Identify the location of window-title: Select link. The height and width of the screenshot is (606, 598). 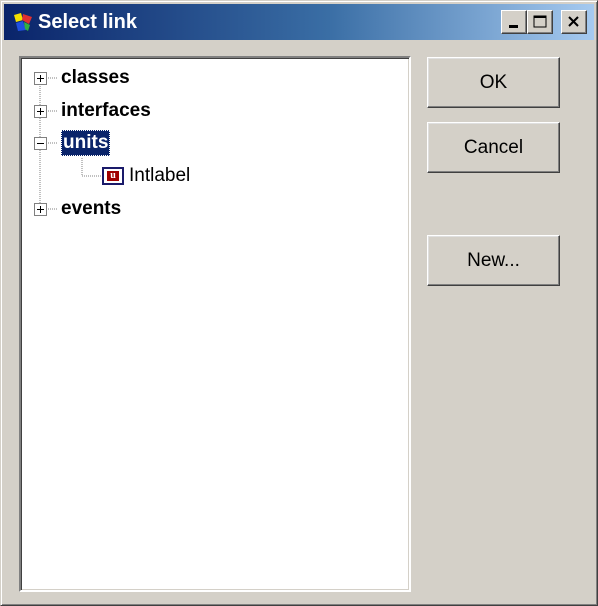
(87, 22).